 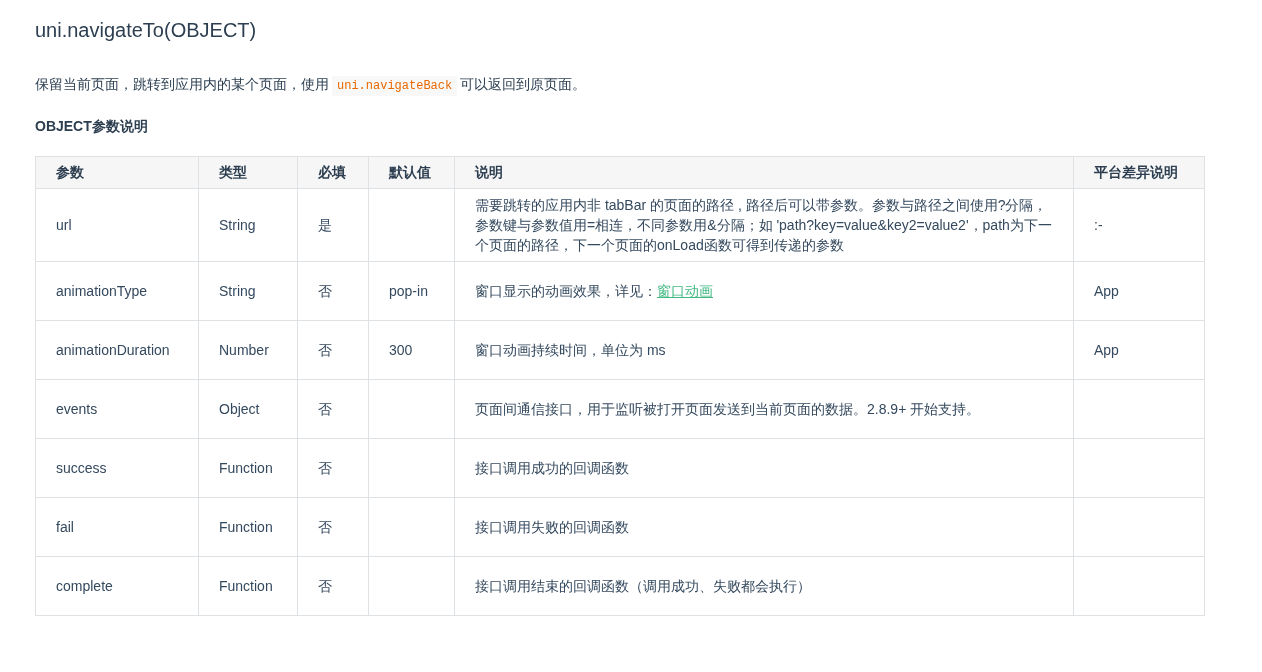 I want to click on table-cell: 窗口动画持续时间，单位为 ms, so click(x=764, y=350).